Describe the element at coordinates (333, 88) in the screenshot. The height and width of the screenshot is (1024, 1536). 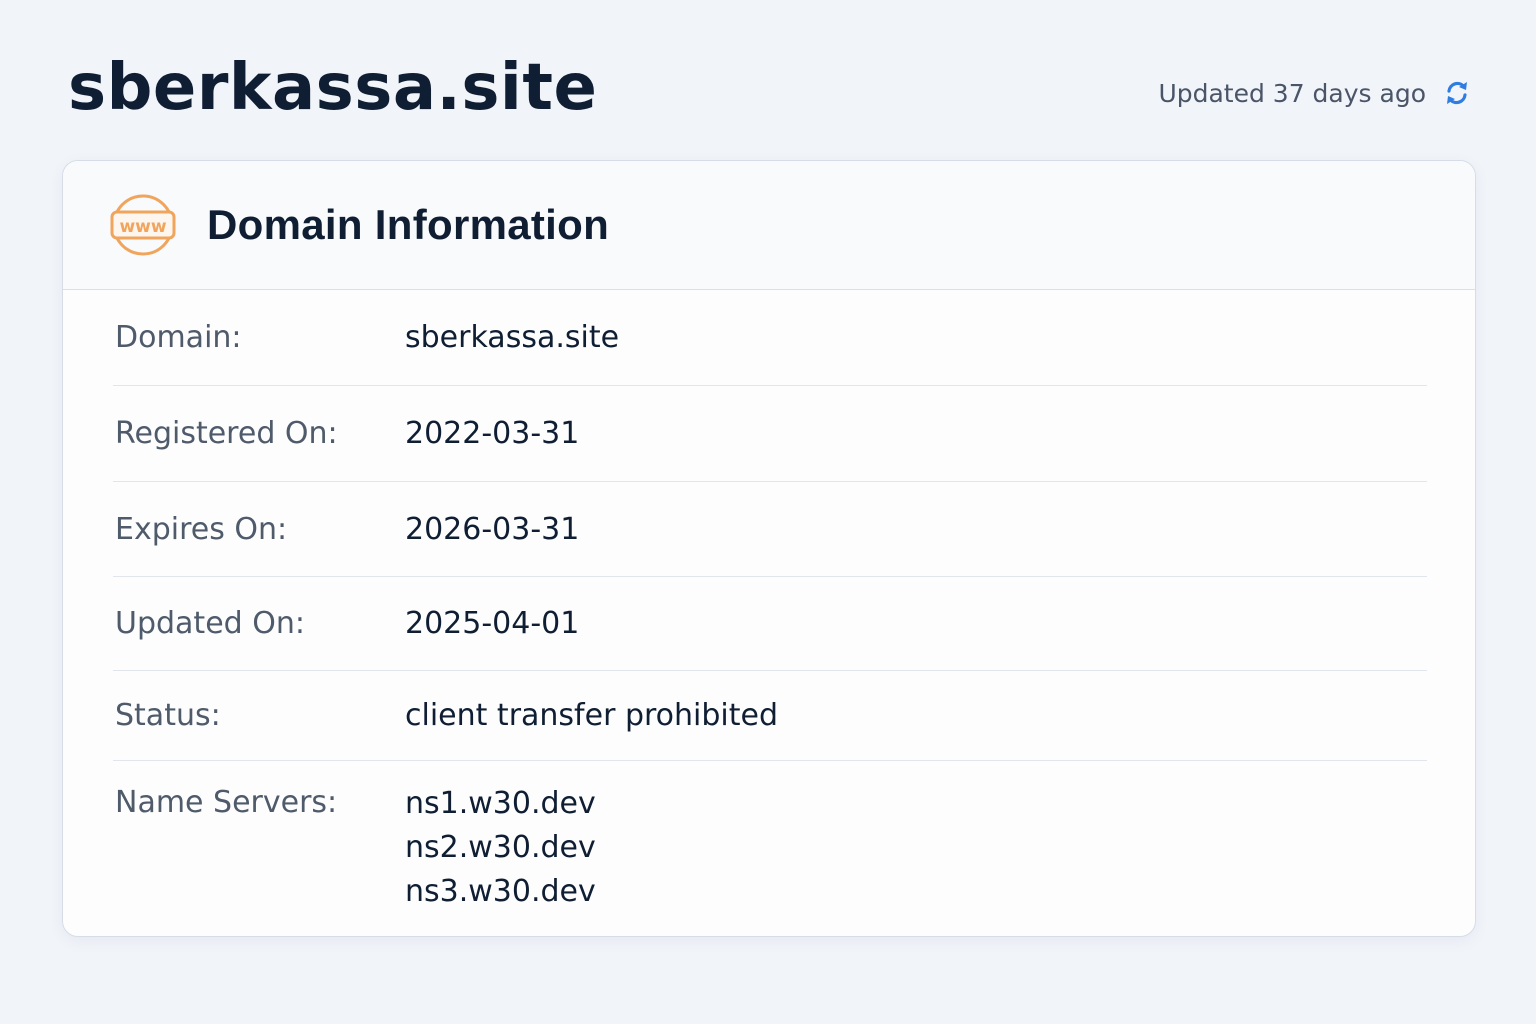
I see `page-title: sberkassa.site` at that location.